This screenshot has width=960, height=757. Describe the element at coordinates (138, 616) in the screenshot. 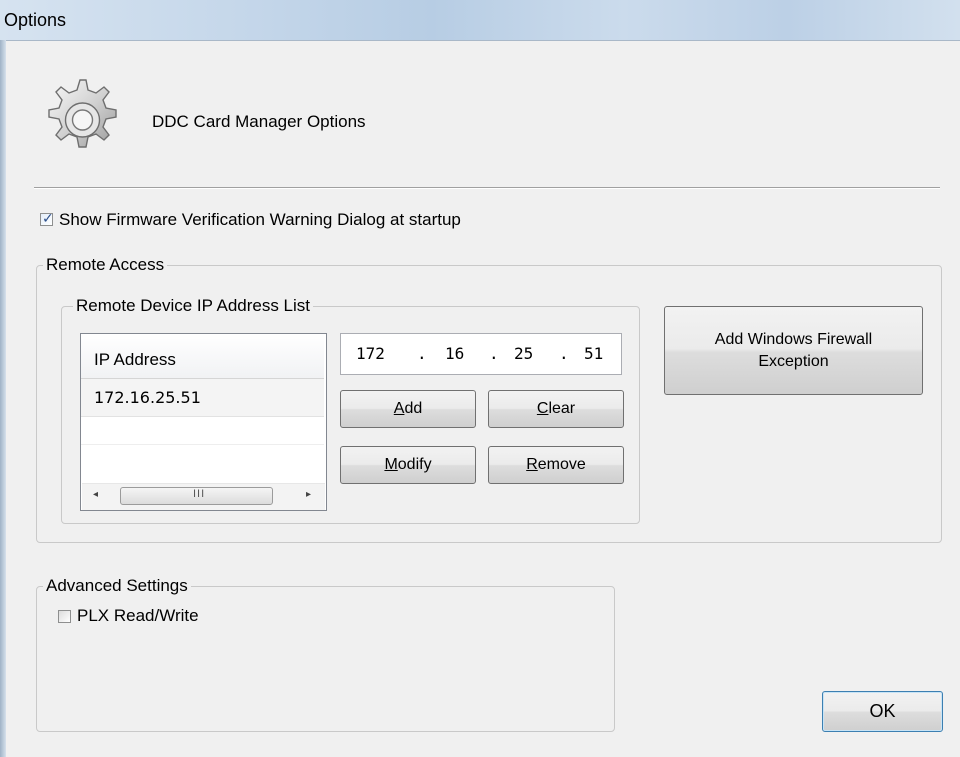

I see `plx-read-write-label: PLX Read/Write` at that location.